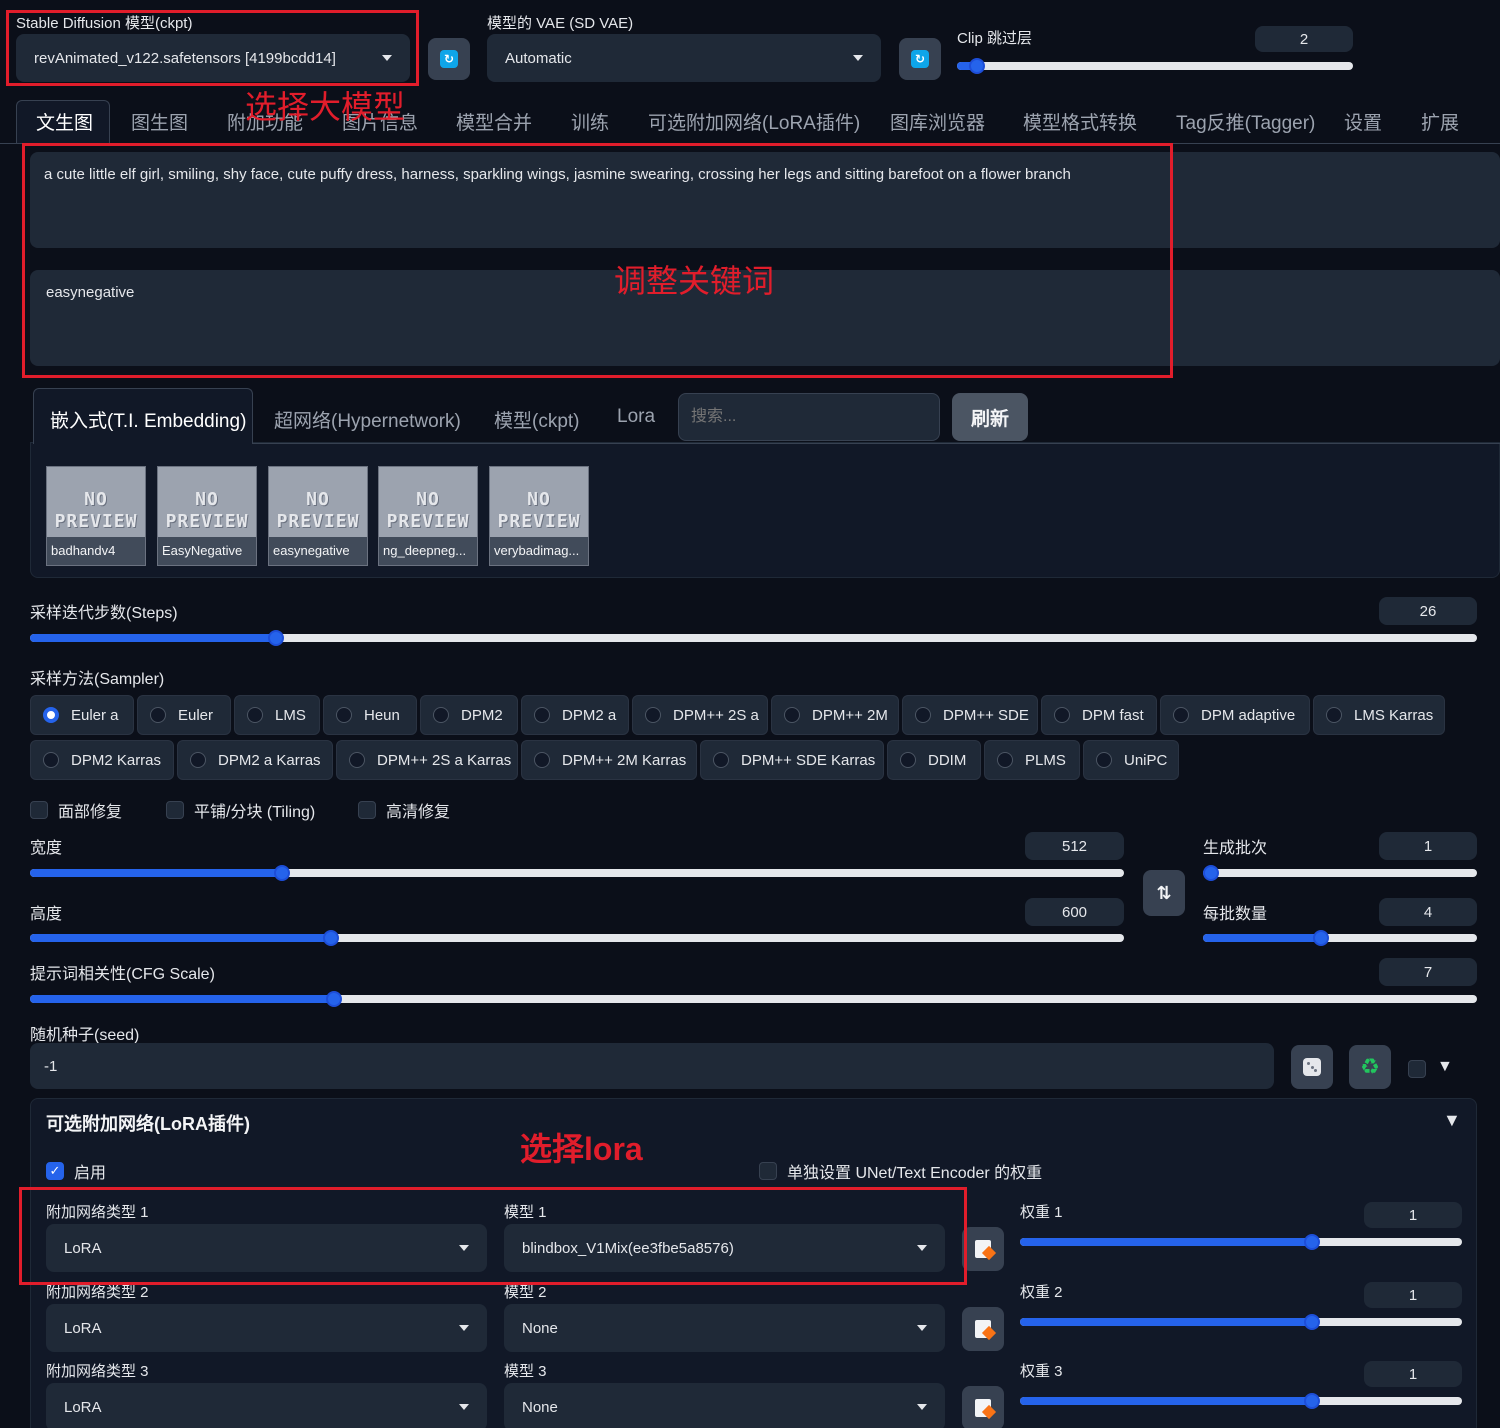  Describe the element at coordinates (609, 760) in the screenshot. I see `sampler-option: DPM++ 2M Karras` at that location.